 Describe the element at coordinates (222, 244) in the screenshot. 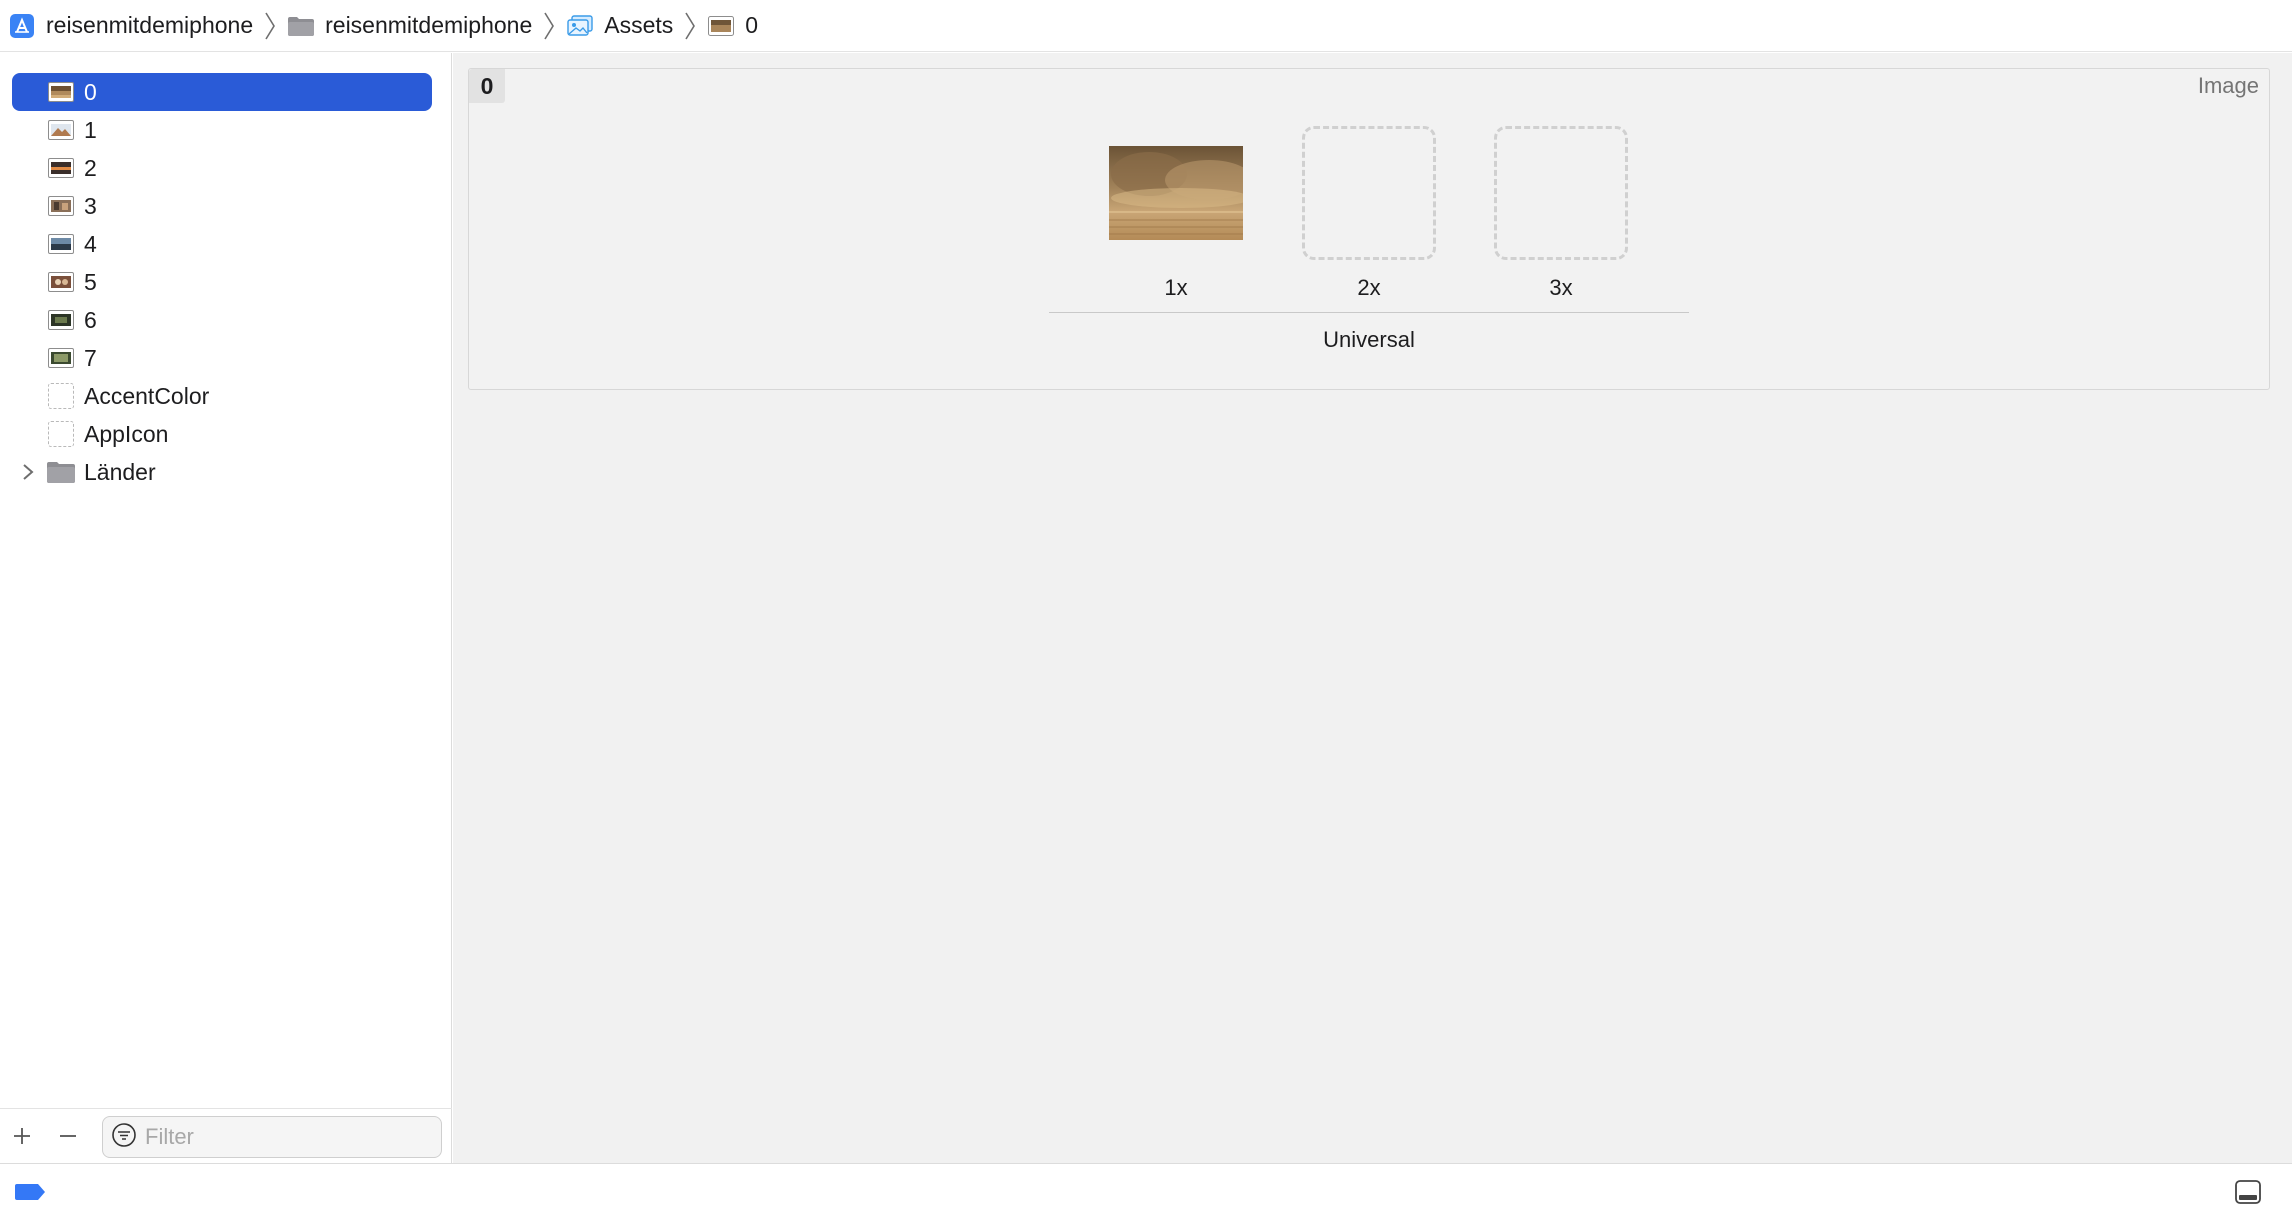

I see `asset-item-4: 4` at that location.